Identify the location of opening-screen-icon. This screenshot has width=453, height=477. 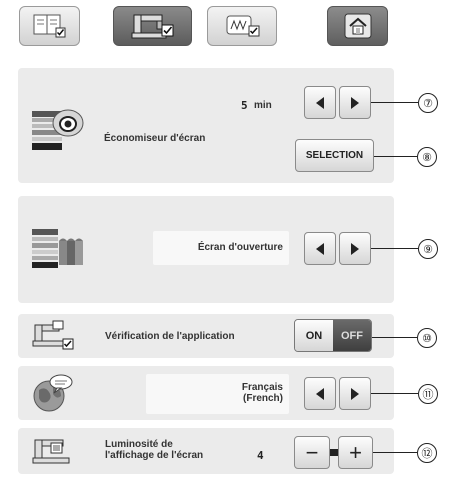
(57, 248).